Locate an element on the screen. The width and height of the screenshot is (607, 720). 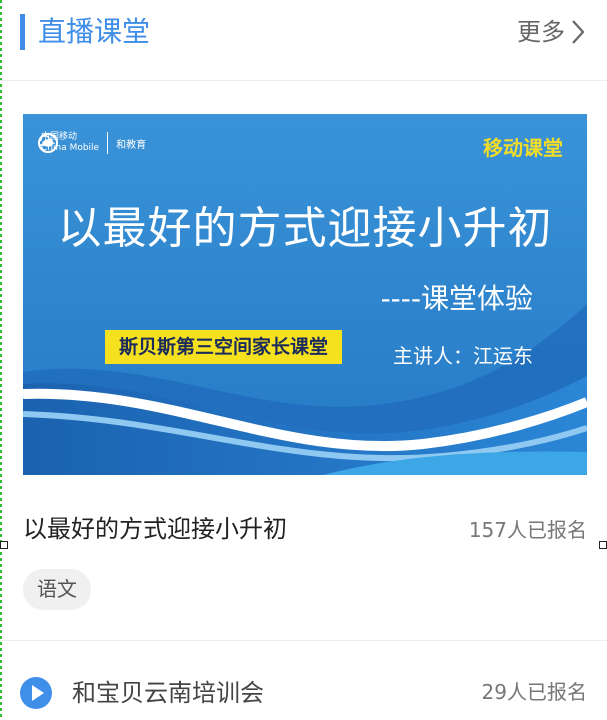
list-divider is located at coordinates (303, 640).